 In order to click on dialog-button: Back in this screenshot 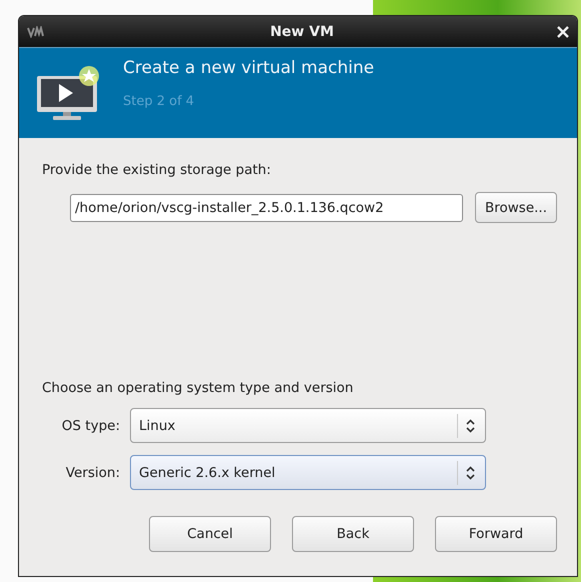, I will do `click(353, 534)`.